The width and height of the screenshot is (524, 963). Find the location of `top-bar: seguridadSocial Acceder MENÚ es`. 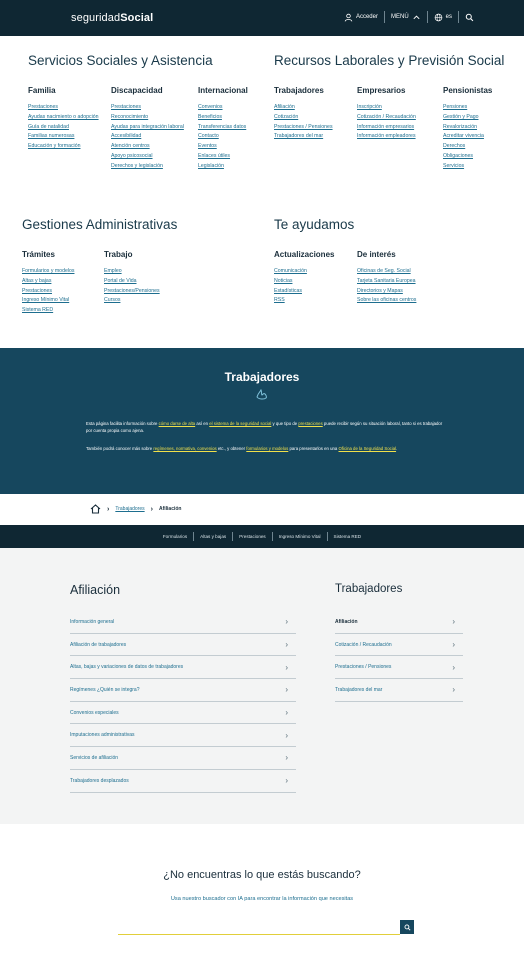

top-bar: seguridadSocial Acceder MENÚ es is located at coordinates (262, 18).